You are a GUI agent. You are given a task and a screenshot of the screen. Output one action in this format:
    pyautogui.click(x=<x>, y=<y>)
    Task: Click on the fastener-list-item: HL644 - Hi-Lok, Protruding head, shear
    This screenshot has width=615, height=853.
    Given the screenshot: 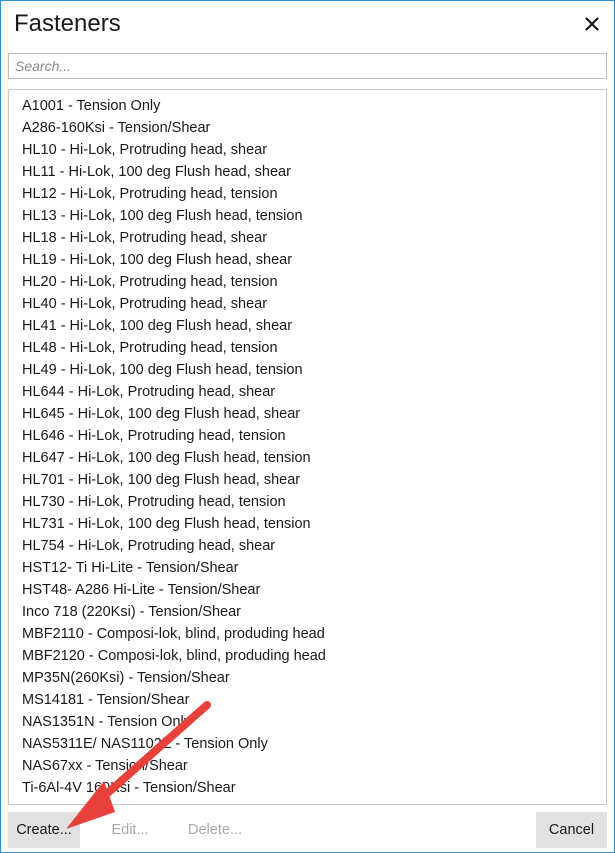 What is the action you would take?
    pyautogui.click(x=148, y=392)
    